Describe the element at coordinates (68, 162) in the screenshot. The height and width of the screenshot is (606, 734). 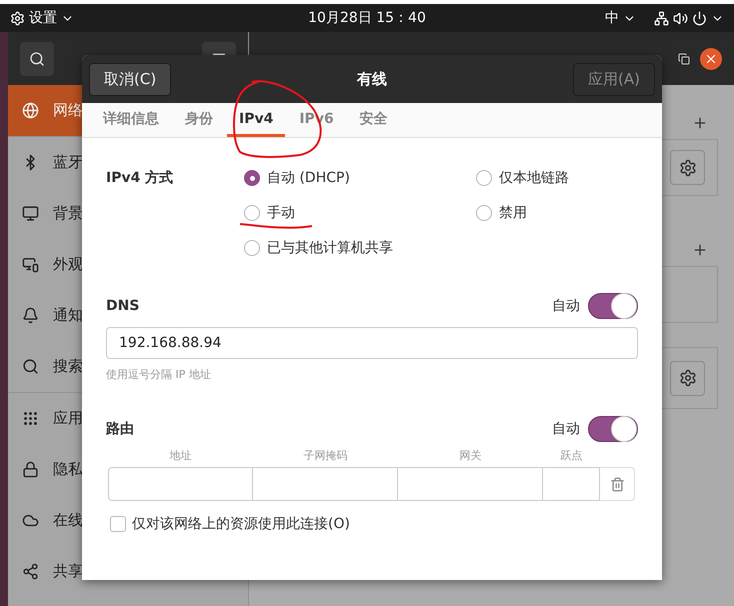
I see `sidebar-label: 蓝牙` at that location.